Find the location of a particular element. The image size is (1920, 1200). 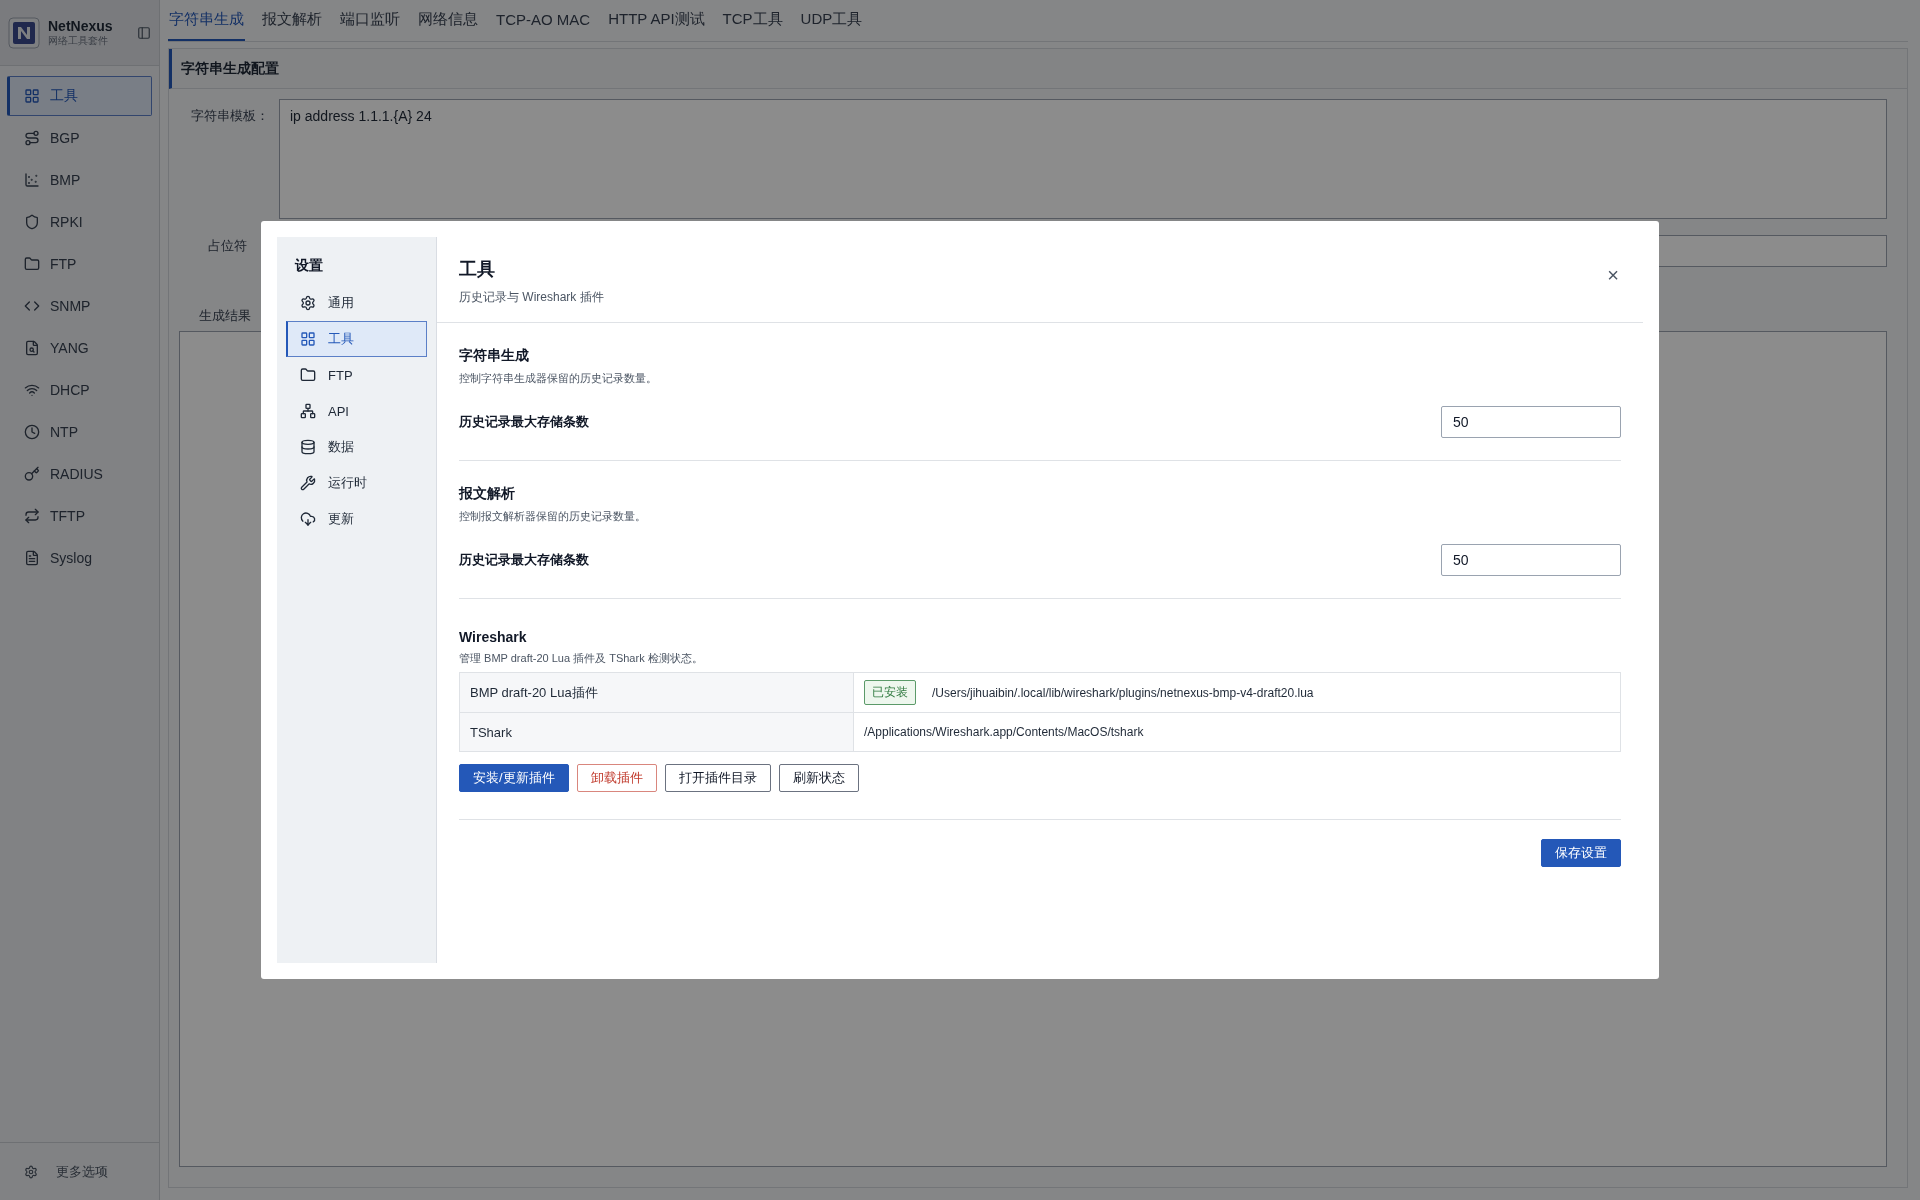

sidebar-item: 工具 is located at coordinates (79, 96).